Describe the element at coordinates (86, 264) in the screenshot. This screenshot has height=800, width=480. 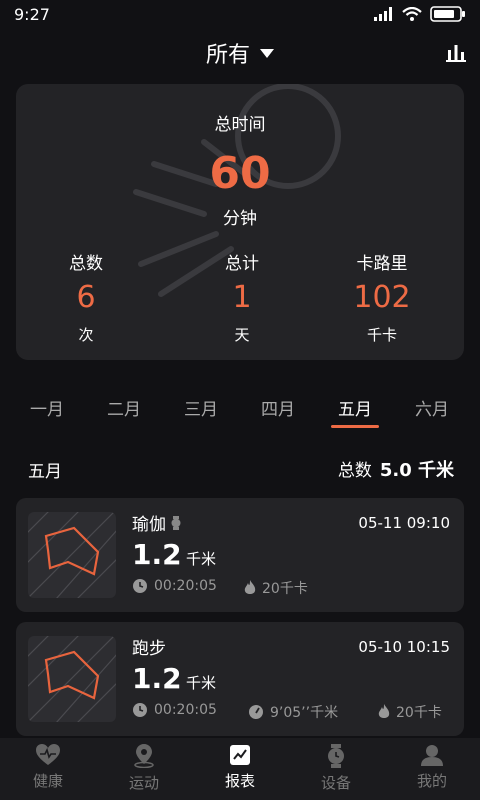
I see `stat-label: 总数` at that location.